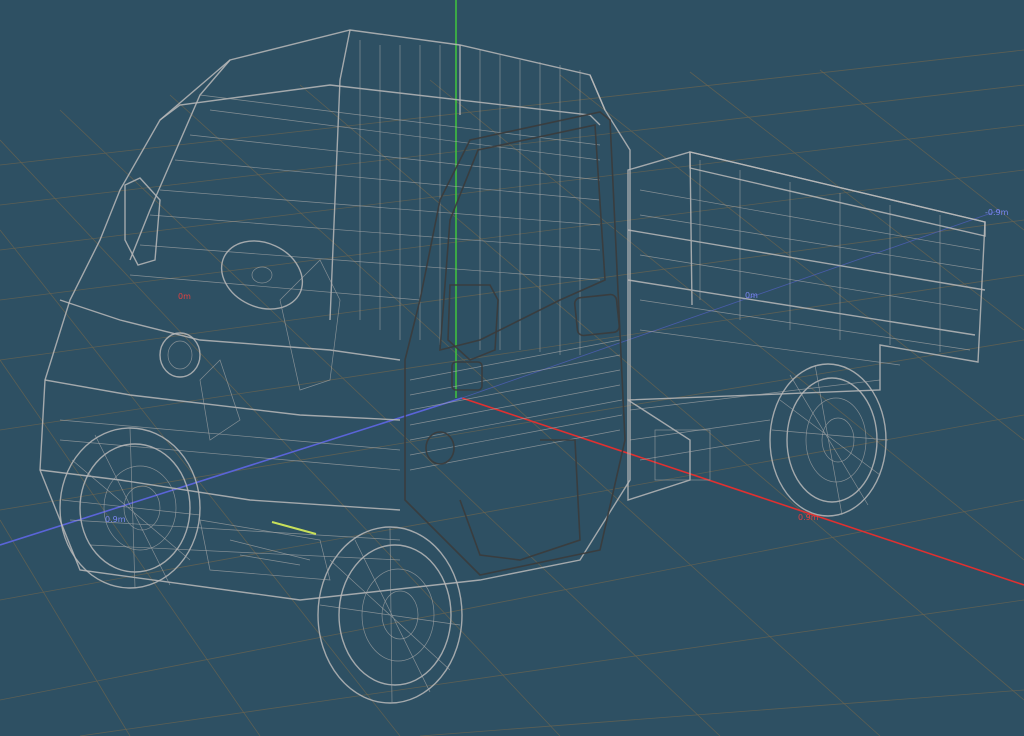  I want to click on cab-door, so click(515, 343).